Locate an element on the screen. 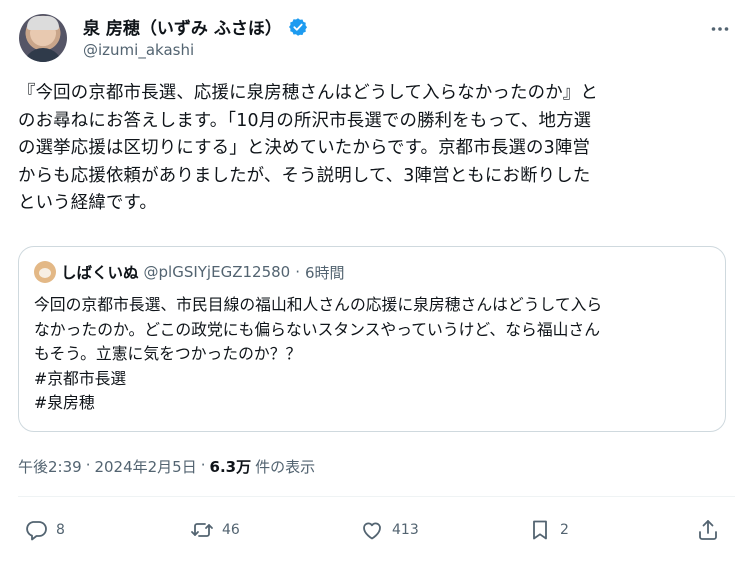  tweet-header: 泉 房穂（いずみ ふさほ） @izumi_akashi is located at coordinates (377, 38).